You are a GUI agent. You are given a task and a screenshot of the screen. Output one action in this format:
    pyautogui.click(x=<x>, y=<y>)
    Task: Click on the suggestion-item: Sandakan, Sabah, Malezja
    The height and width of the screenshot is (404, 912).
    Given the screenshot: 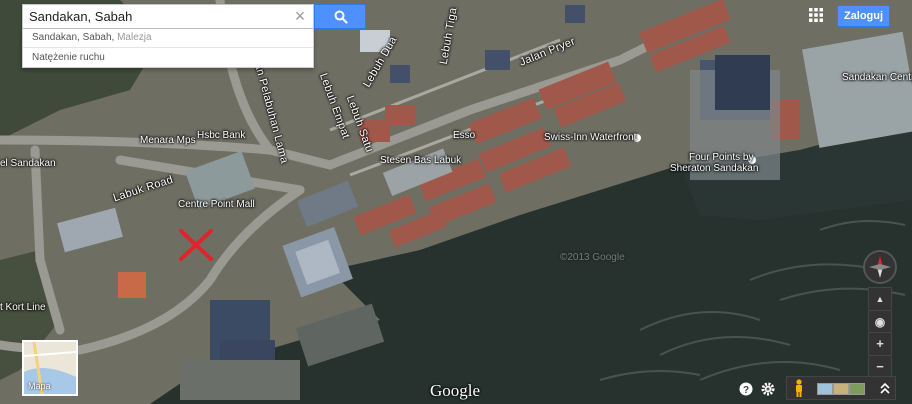 What is the action you would take?
    pyautogui.click(x=168, y=38)
    